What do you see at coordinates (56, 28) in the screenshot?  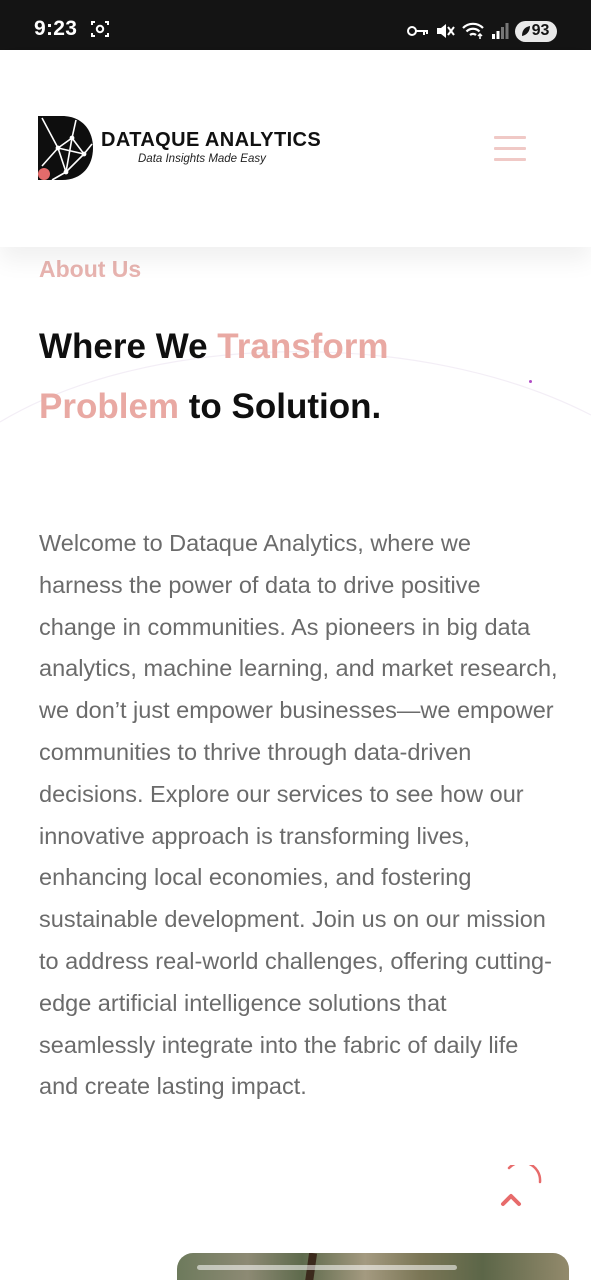 I see `status-time: 9:23` at bounding box center [56, 28].